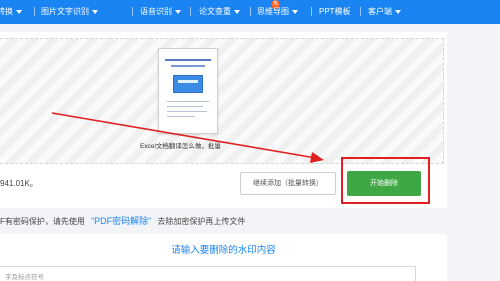 The height and width of the screenshot is (281, 500). What do you see at coordinates (208, 273) in the screenshot?
I see `watermark-input: 字及标点符号` at bounding box center [208, 273].